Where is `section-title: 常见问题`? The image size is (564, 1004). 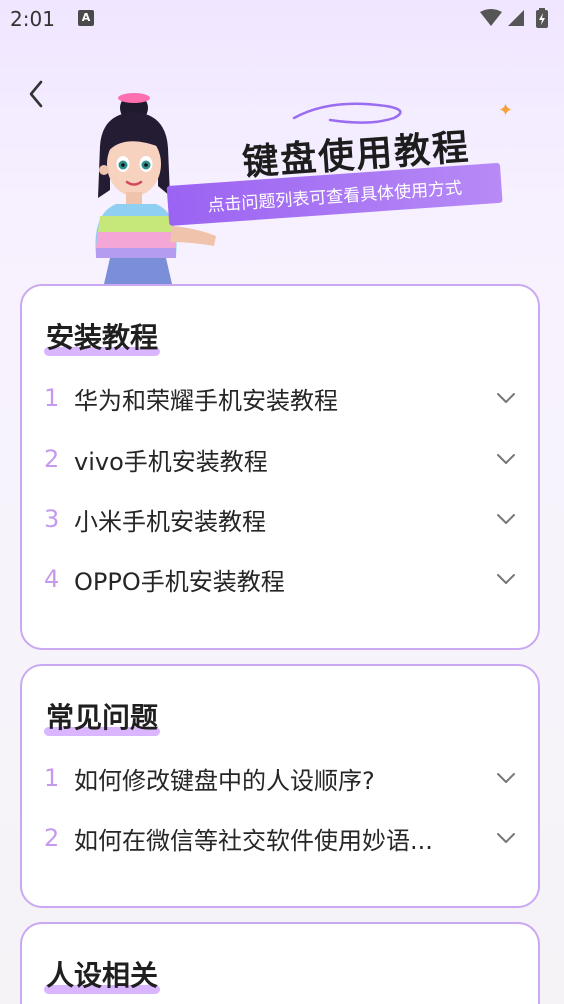
section-title: 常见问题 is located at coordinates (102, 717).